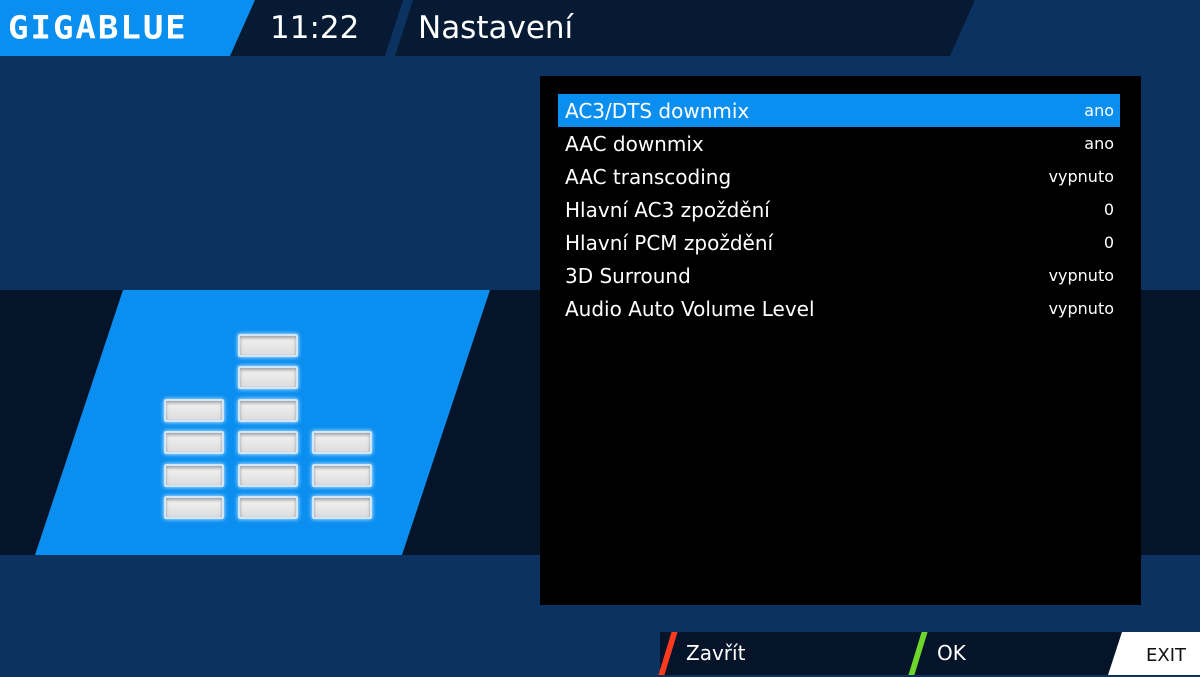  Describe the element at coordinates (839, 143) in the screenshot. I see `setting-row: AAC downmix ano` at that location.